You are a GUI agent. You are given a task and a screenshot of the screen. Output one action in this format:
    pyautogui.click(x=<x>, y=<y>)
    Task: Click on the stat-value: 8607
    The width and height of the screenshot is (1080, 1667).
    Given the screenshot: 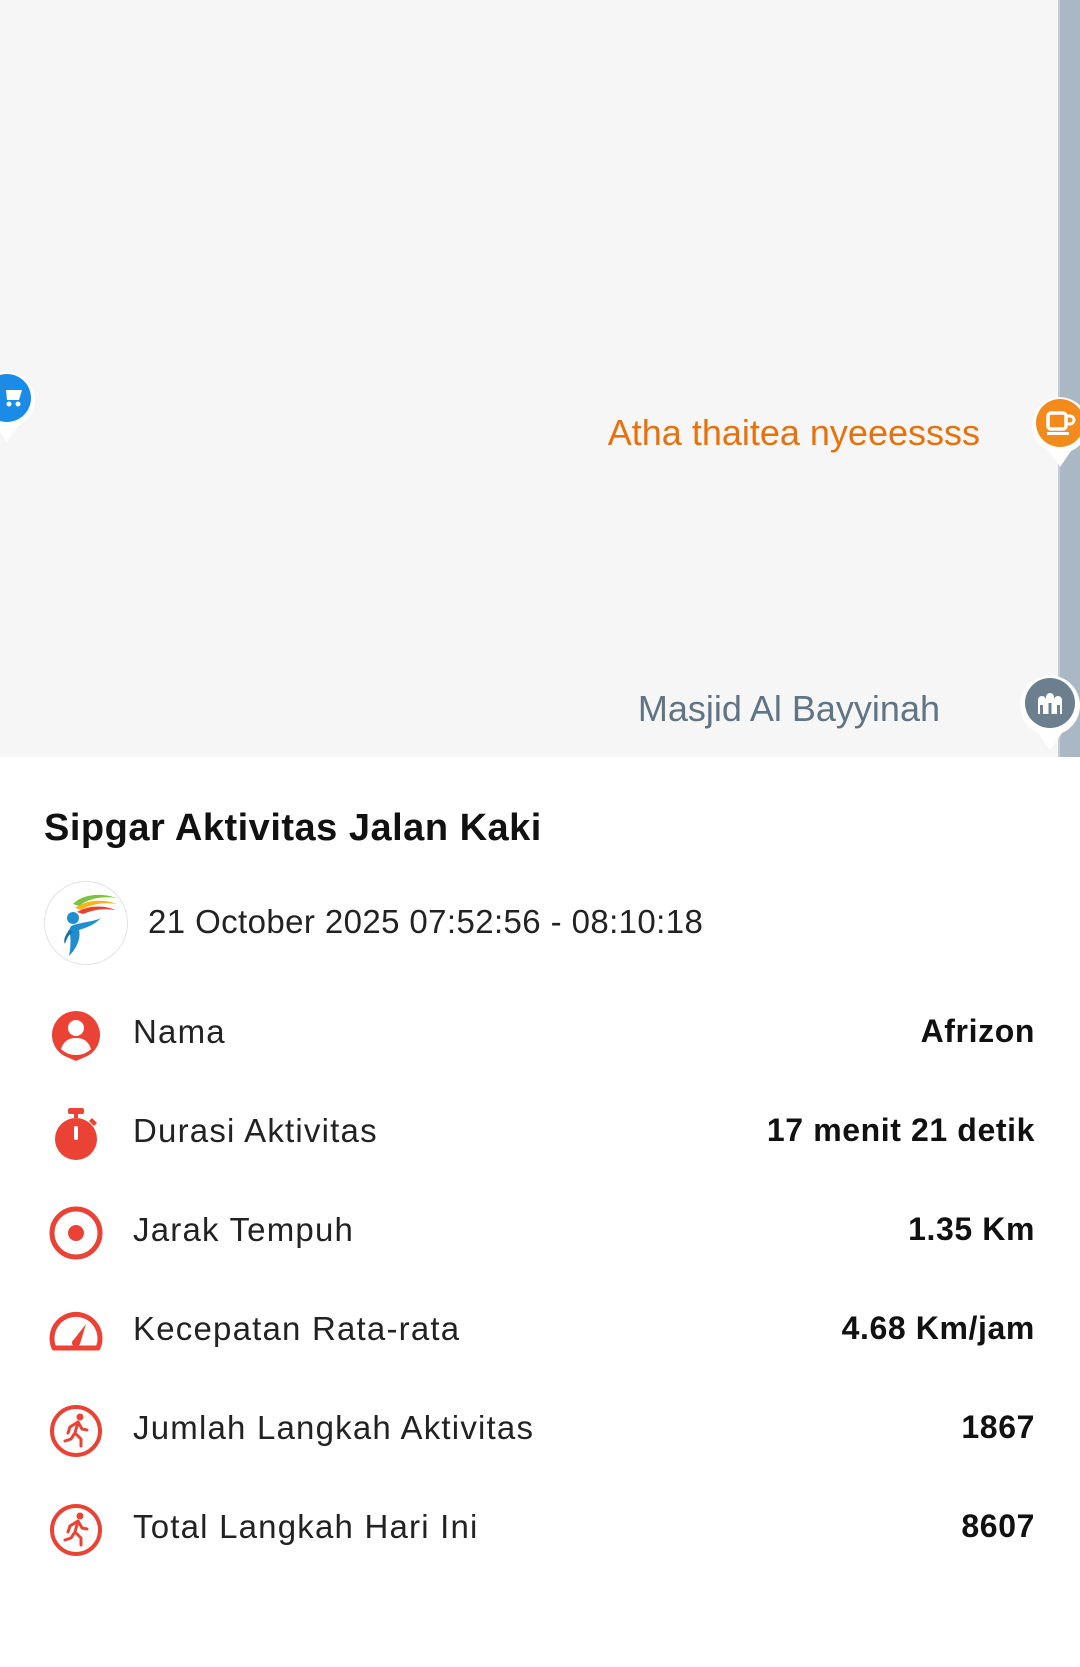 What is the action you would take?
    pyautogui.click(x=998, y=1526)
    